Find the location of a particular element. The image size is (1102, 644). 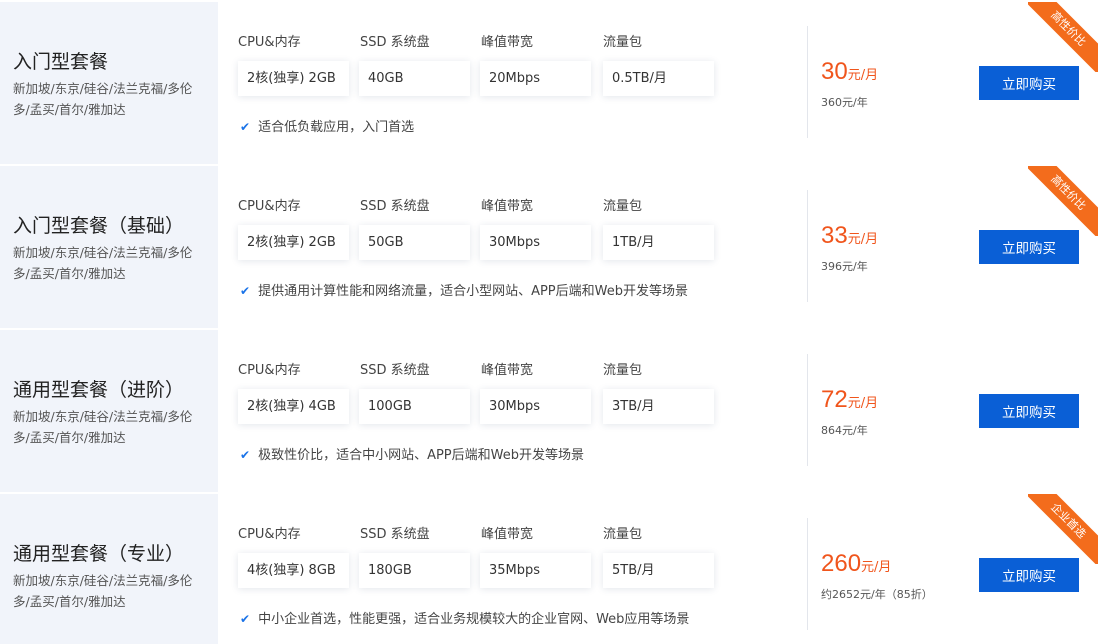

price: 72元/月 is located at coordinates (849, 400).